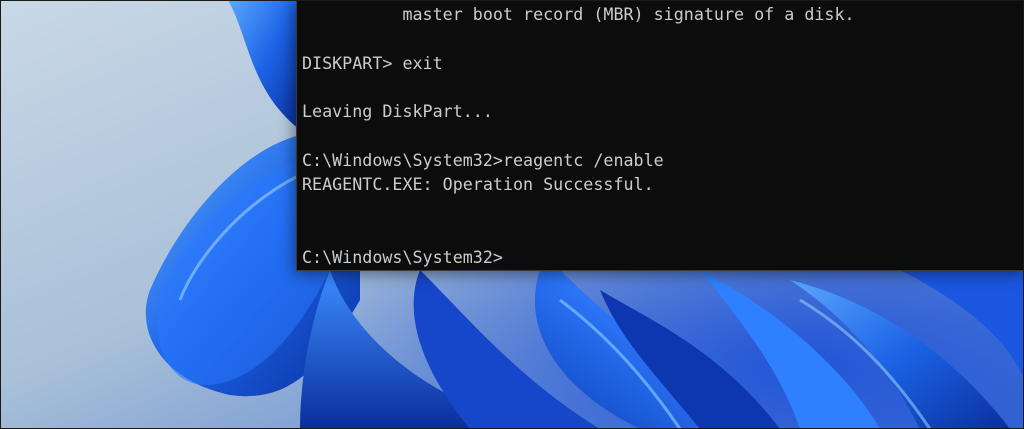  Describe the element at coordinates (372, 62) in the screenshot. I see `terminal-line: DISKPART> exit` at that location.